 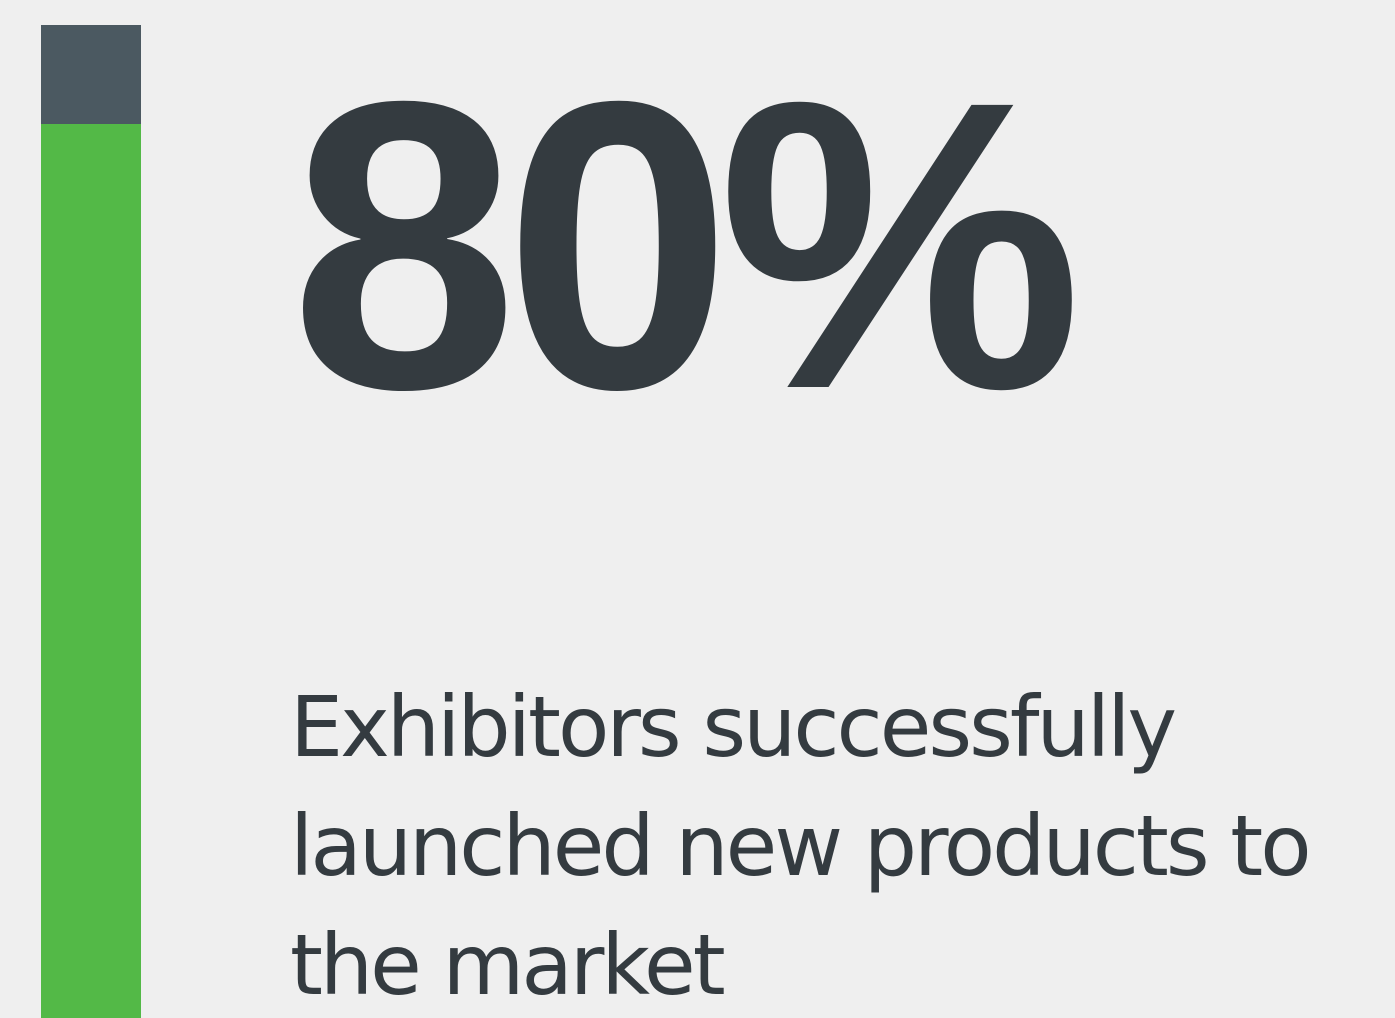 What do you see at coordinates (801, 846) in the screenshot?
I see `stat-description-line-2: launched new products to` at bounding box center [801, 846].